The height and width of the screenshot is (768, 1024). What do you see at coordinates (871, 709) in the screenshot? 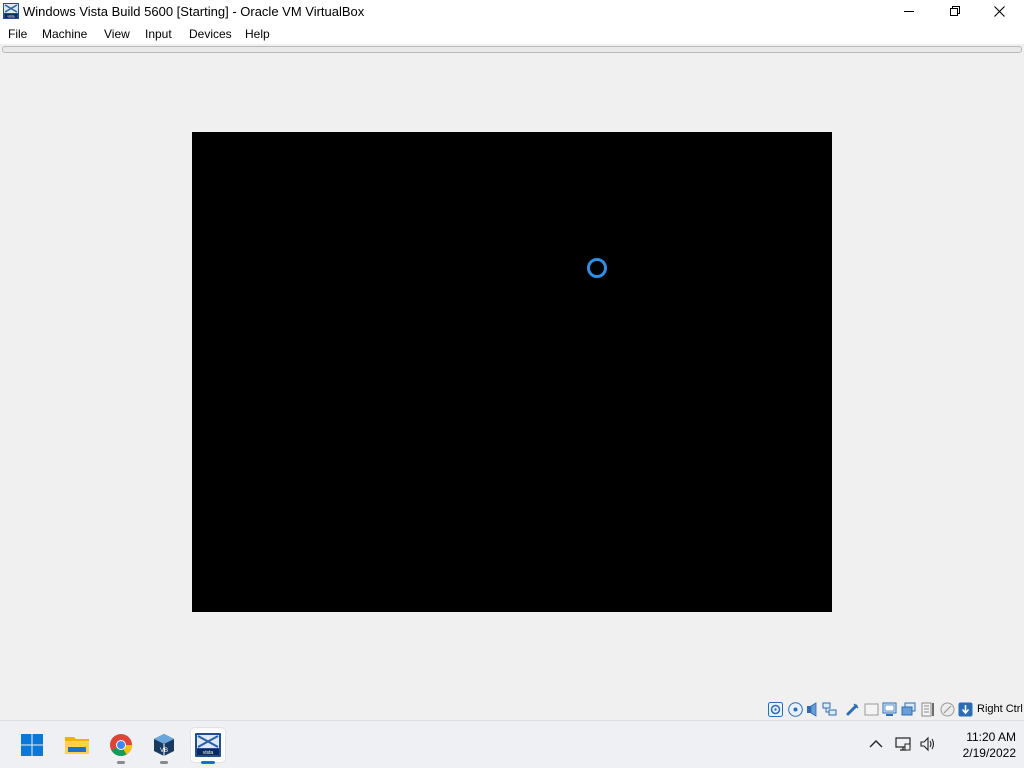
I see `shared-folders-icon` at bounding box center [871, 709].